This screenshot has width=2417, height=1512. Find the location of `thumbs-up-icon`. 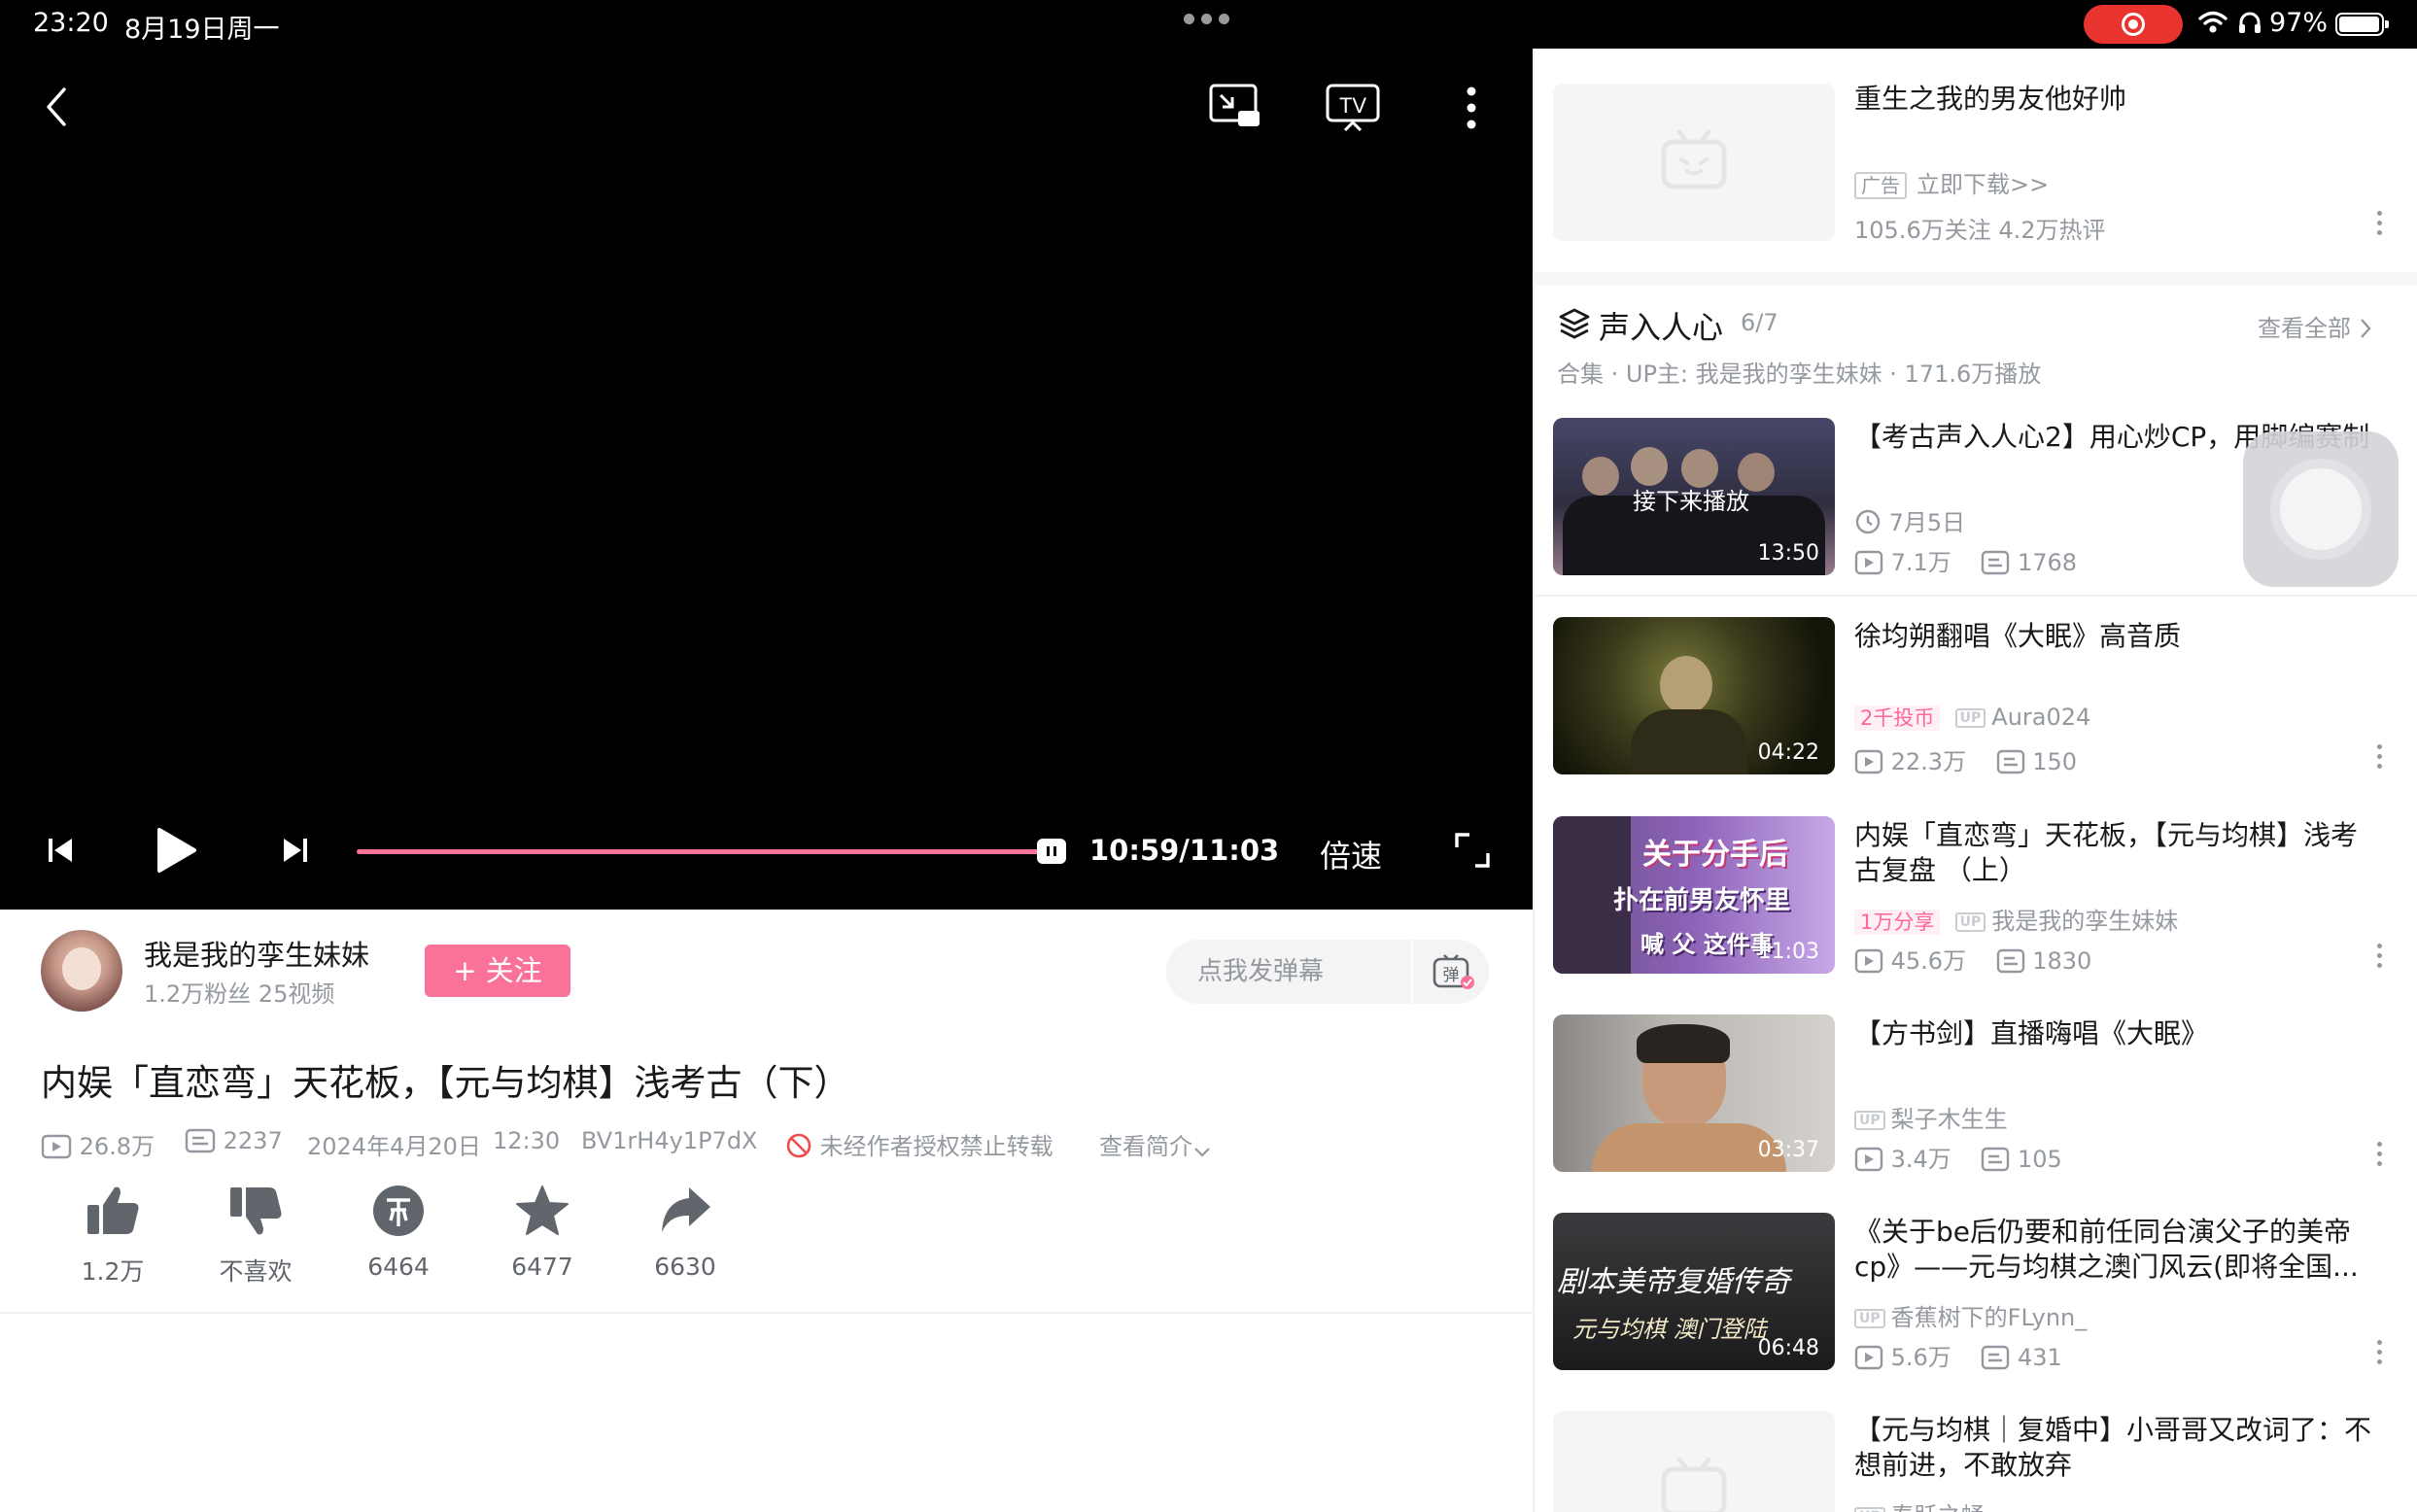

thumbs-up-icon is located at coordinates (113, 1210).